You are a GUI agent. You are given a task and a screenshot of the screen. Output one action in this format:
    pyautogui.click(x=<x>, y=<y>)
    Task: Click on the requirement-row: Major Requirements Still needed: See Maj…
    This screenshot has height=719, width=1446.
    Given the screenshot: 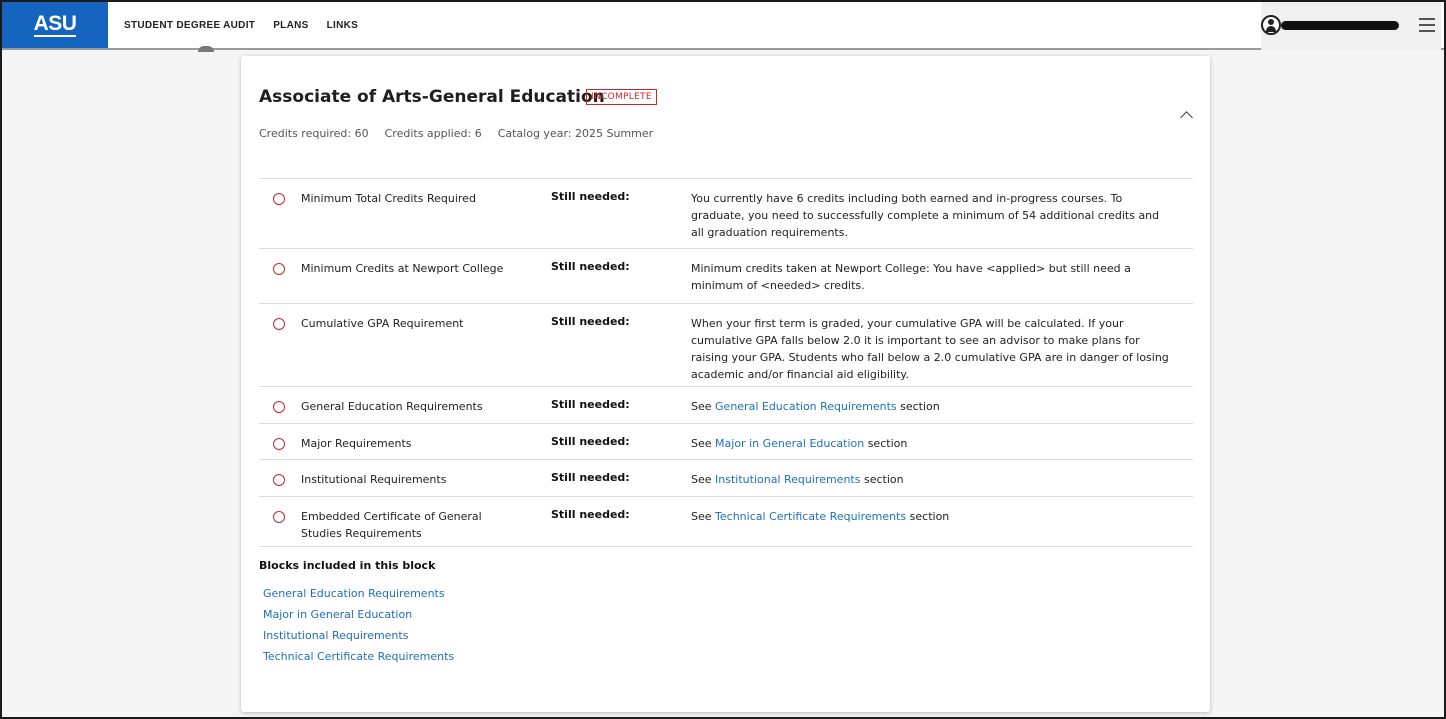 What is the action you would take?
    pyautogui.click(x=726, y=441)
    